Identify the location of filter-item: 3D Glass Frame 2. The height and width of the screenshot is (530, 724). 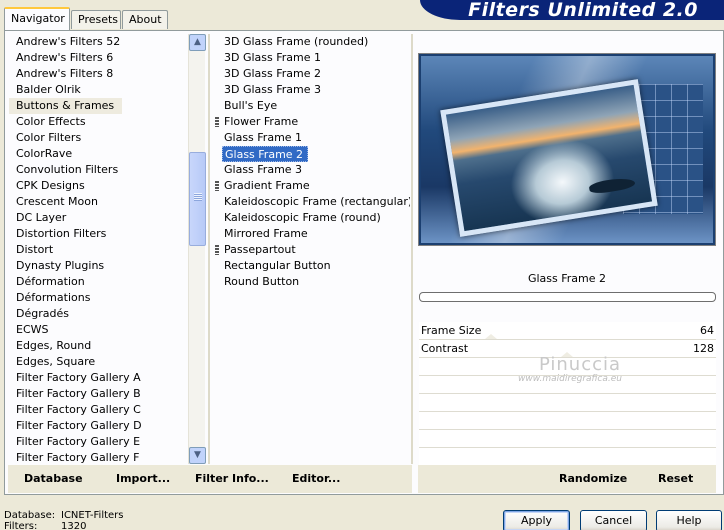
(312, 74).